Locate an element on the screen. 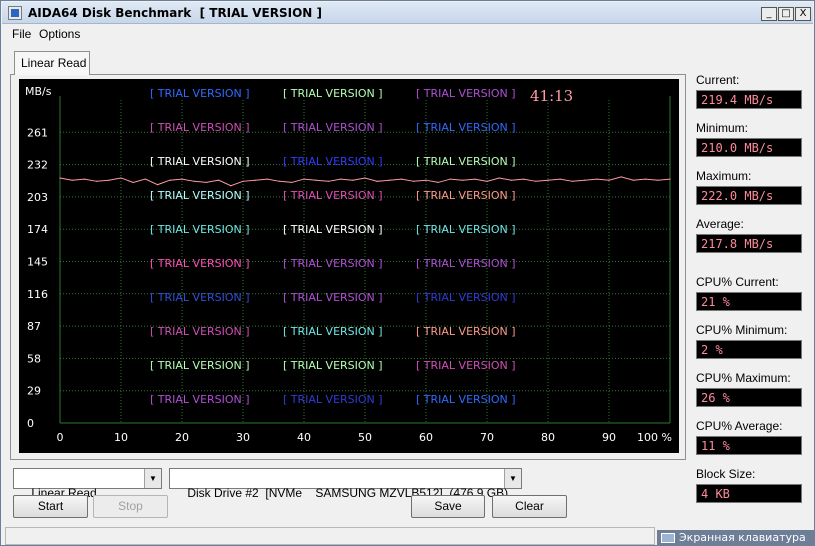  window-title: AIDA64 Disk Benchmark [ TRIAL VERSION ] is located at coordinates (175, 13).